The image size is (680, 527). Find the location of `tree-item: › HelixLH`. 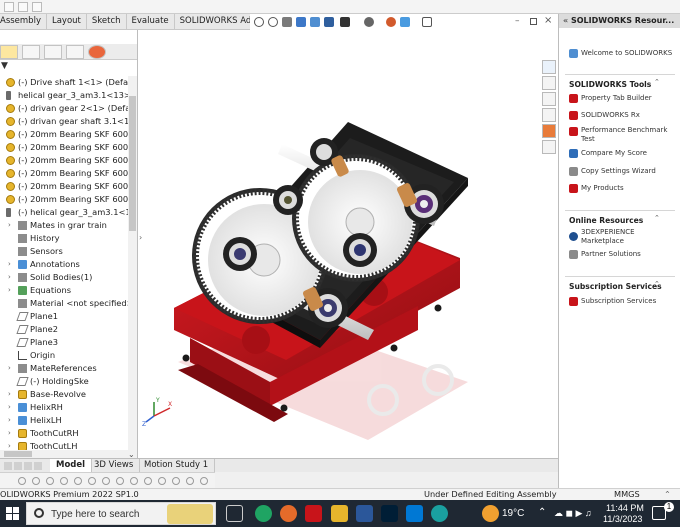

tree-item: › HelixLH is located at coordinates (64, 420).